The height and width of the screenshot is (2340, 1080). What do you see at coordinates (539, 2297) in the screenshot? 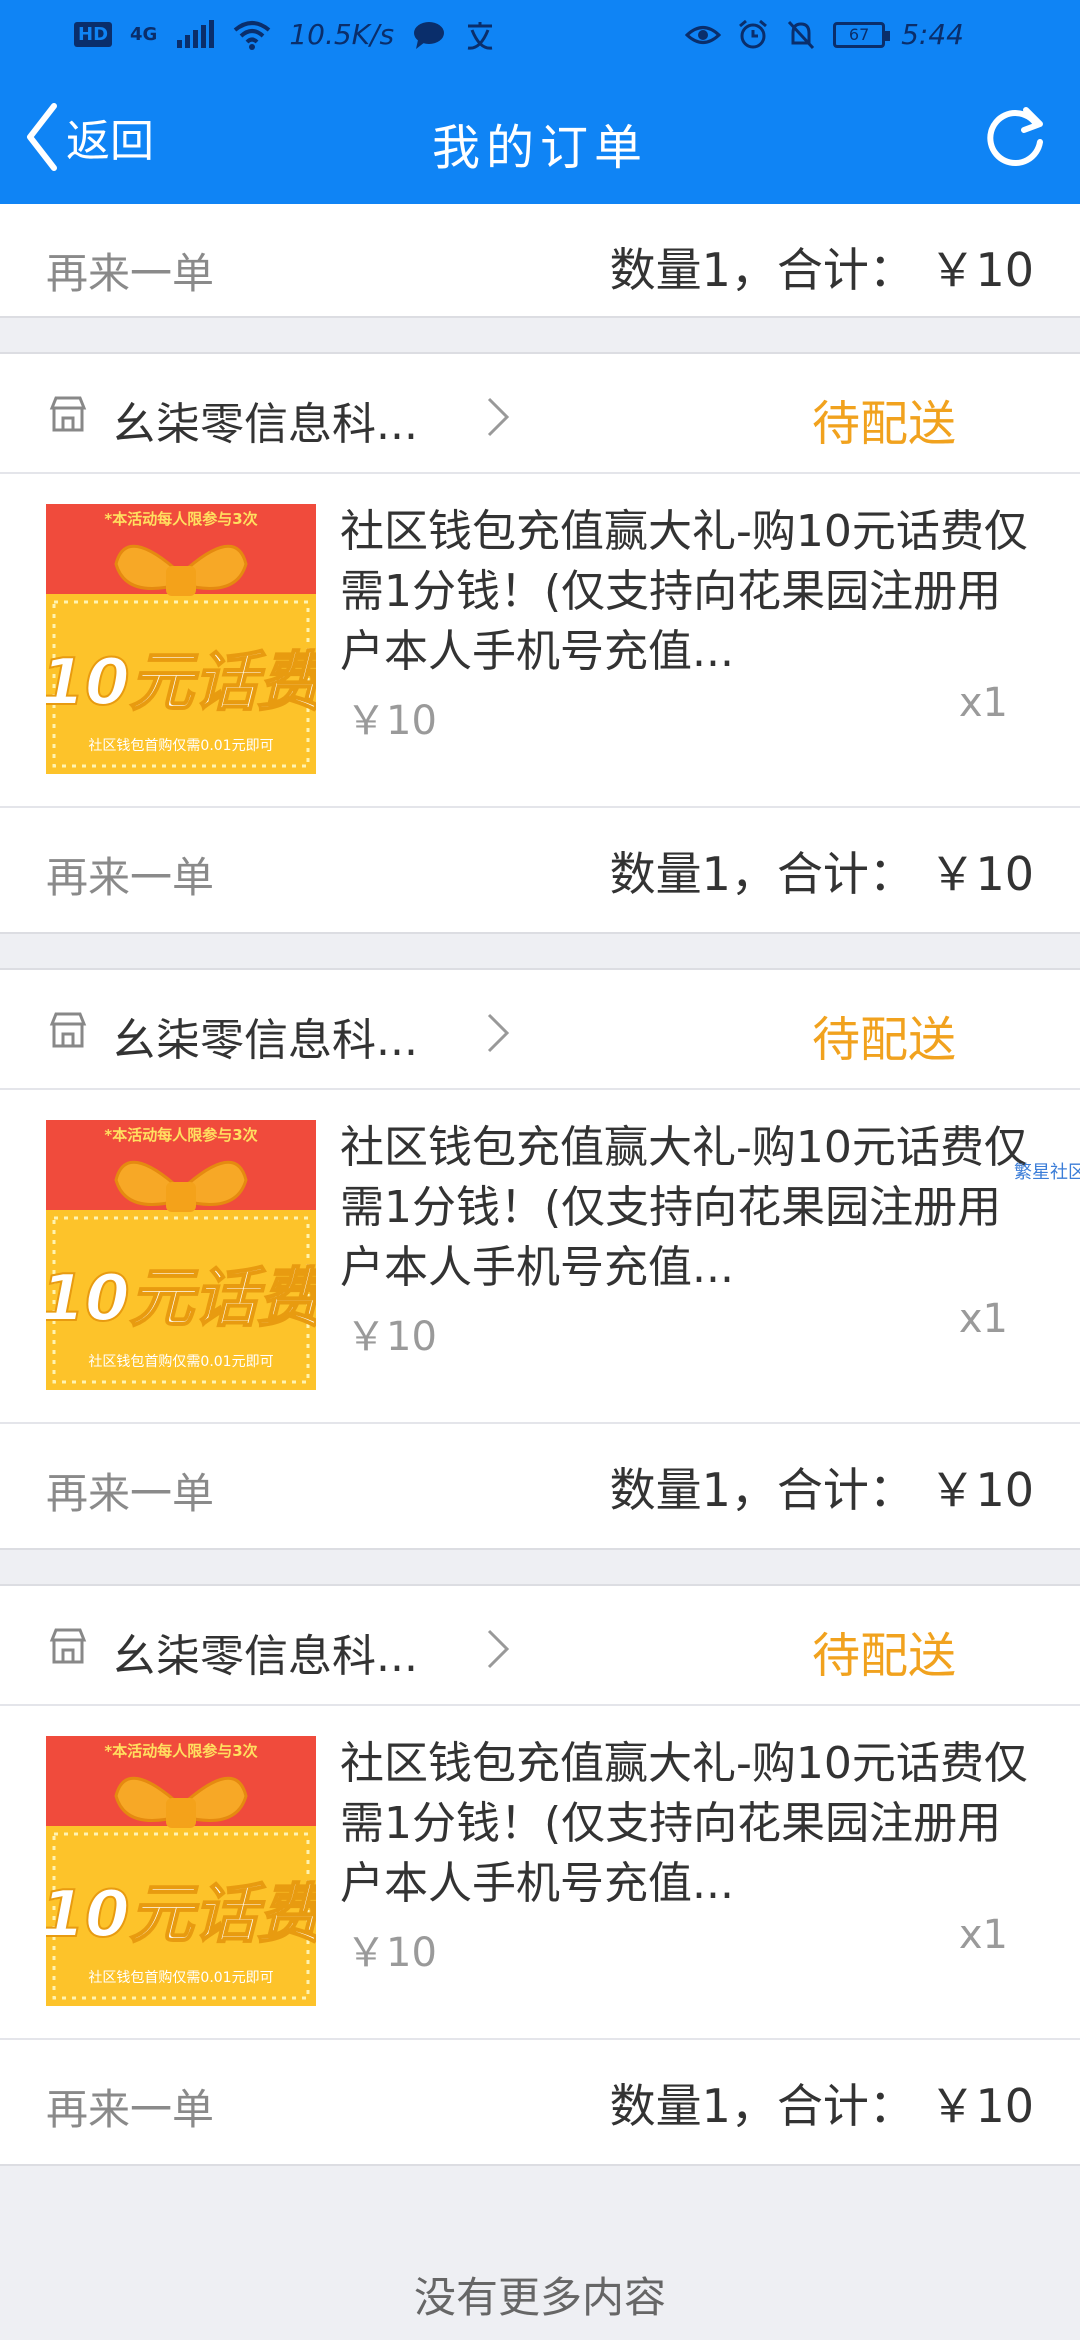
I see `no-more-content-label: 没有更多内容` at bounding box center [539, 2297].